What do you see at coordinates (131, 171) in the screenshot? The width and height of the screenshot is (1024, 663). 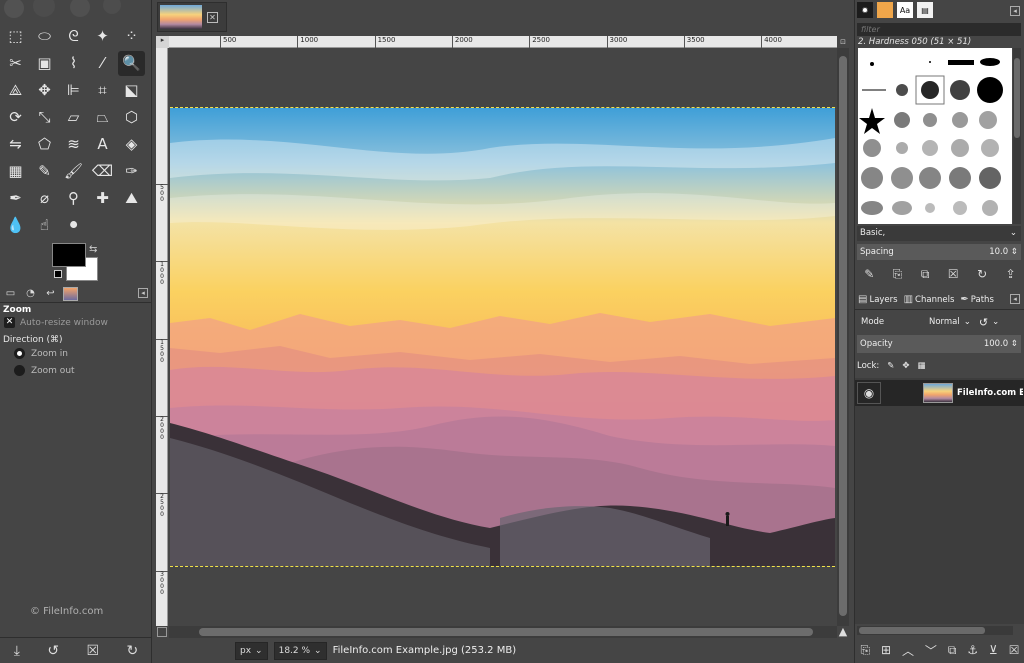 I see `airbrush-tool-icon: ✑` at bounding box center [131, 171].